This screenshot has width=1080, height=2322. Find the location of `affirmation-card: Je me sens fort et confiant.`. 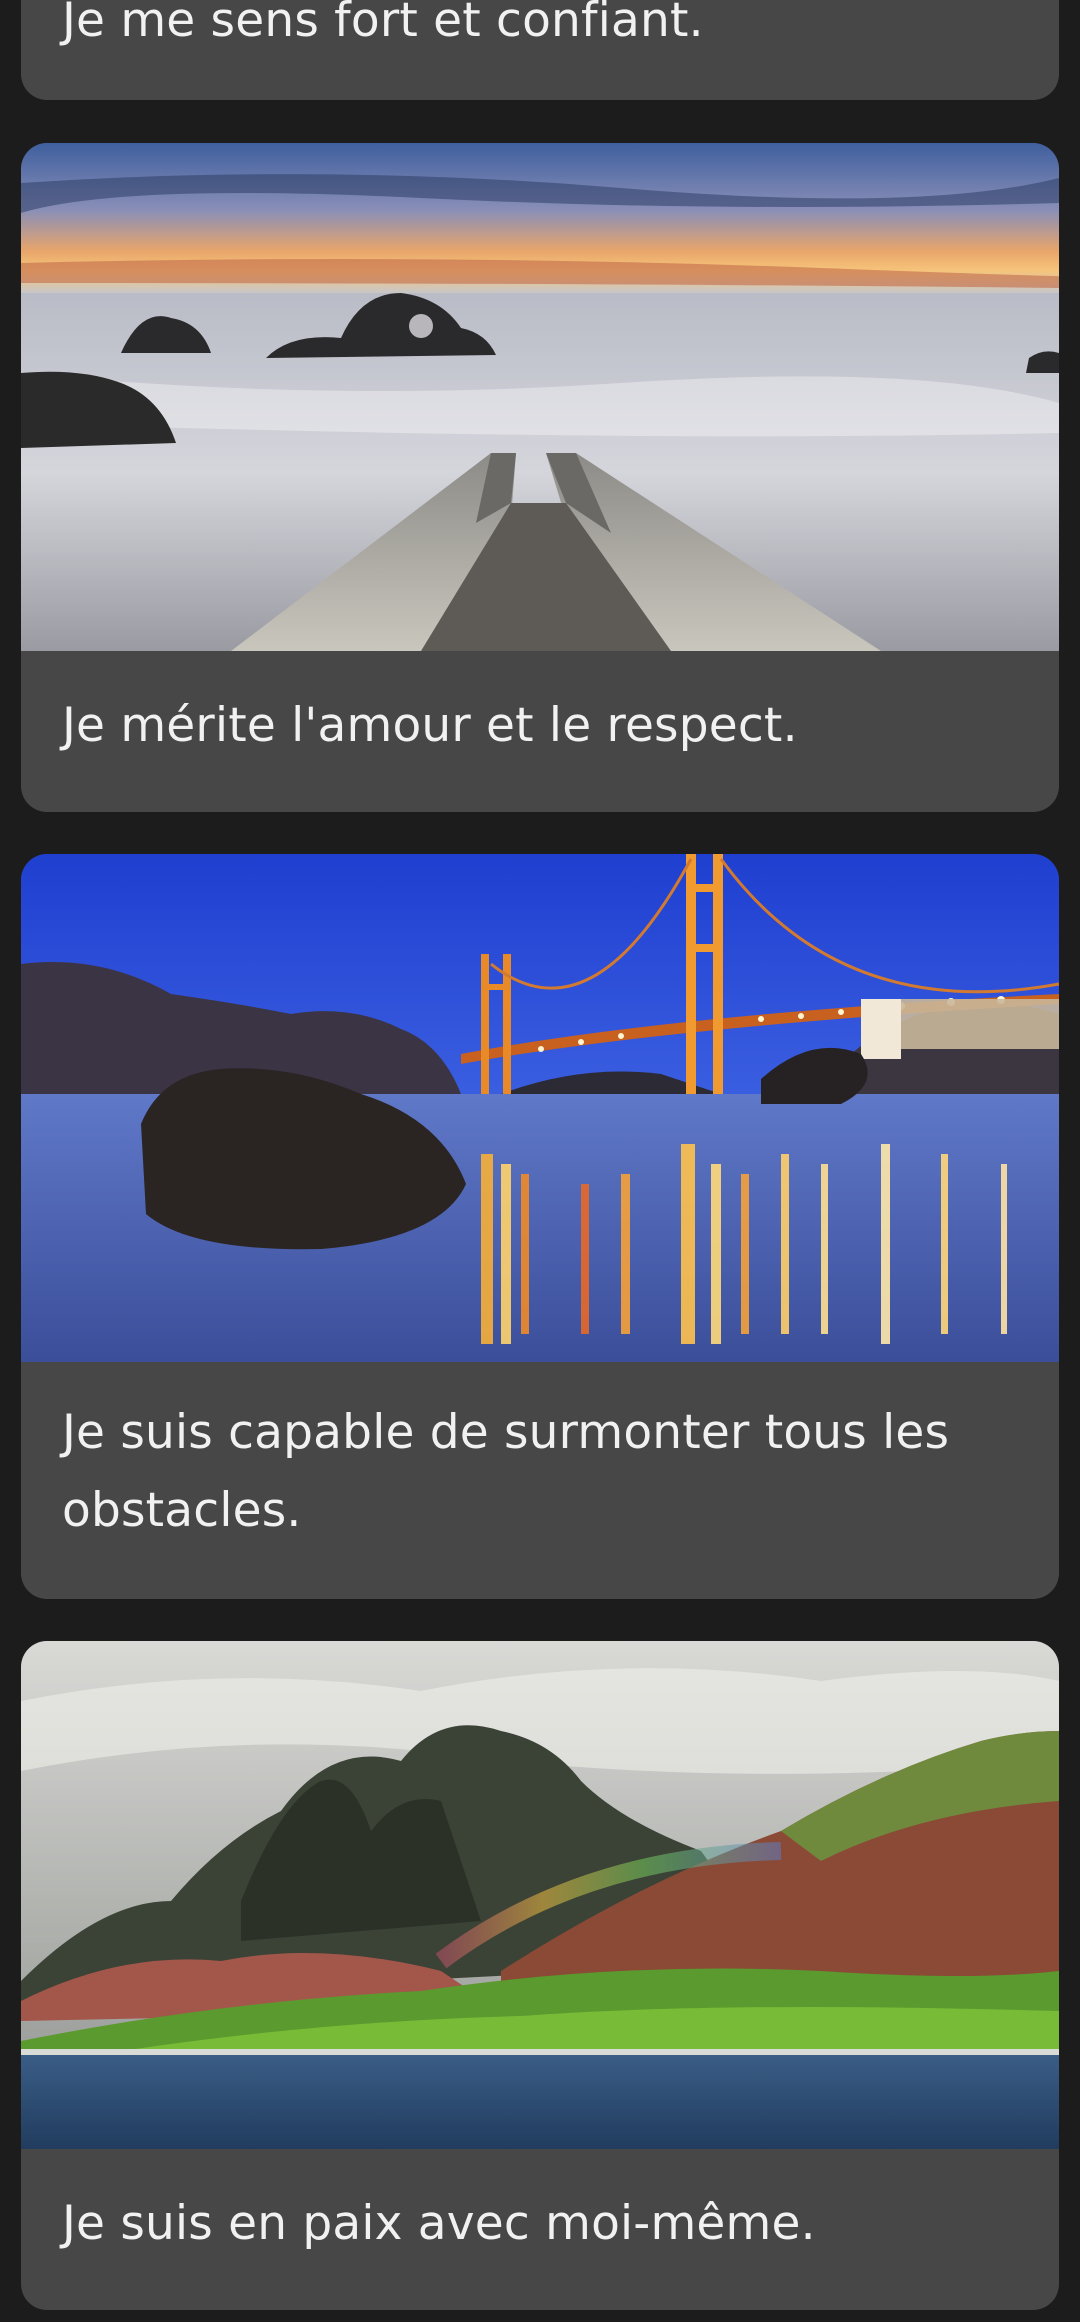

affirmation-card: Je me sens fort et confiant. is located at coordinates (540, 50).